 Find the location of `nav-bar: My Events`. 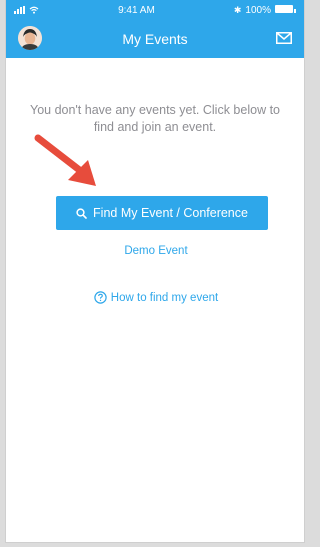

nav-bar: My Events is located at coordinates (155, 39).